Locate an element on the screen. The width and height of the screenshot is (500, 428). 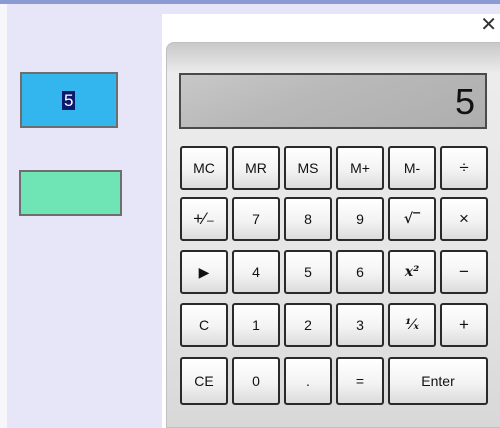
run-button: ▶ is located at coordinates (204, 272).